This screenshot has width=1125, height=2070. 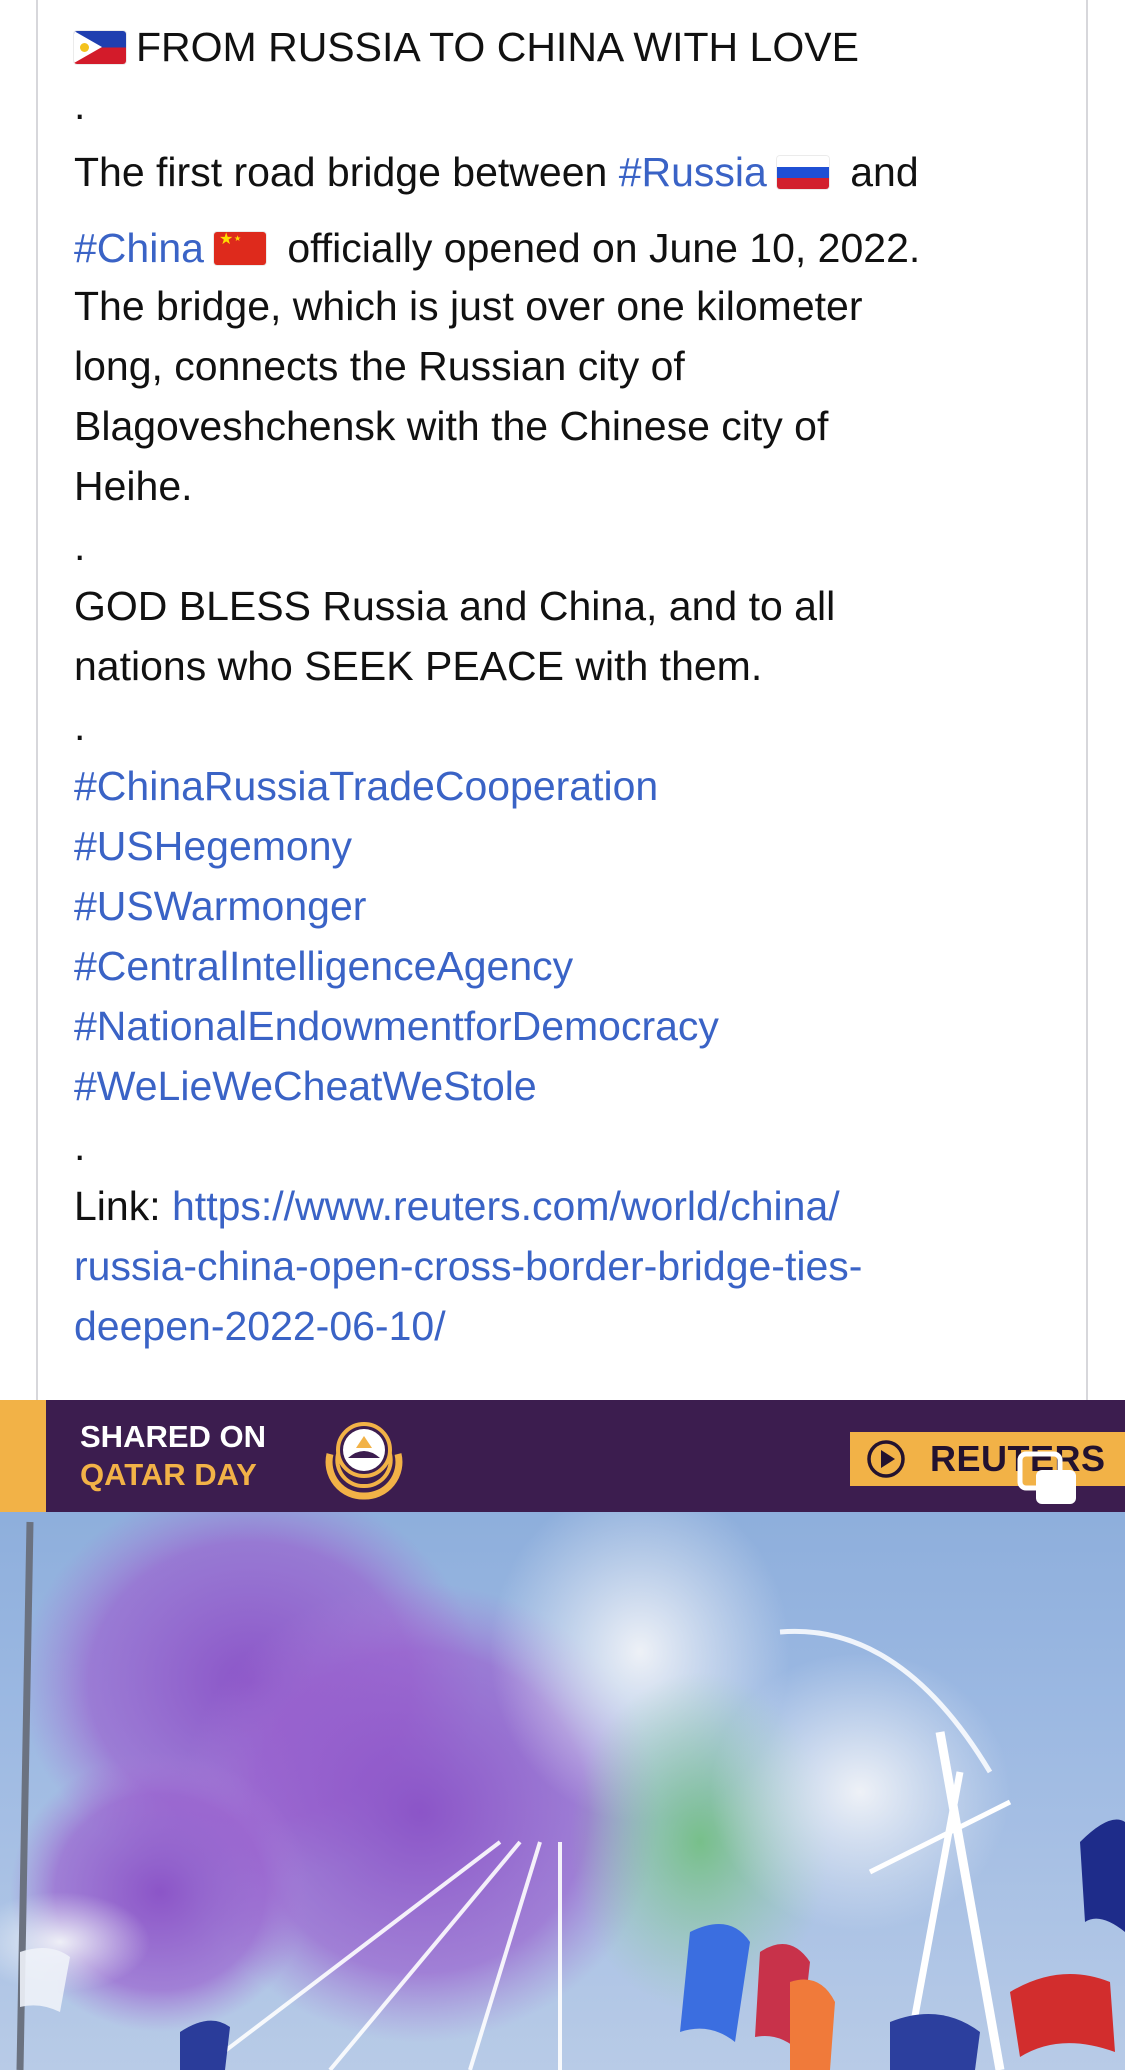 What do you see at coordinates (139, 248) in the screenshot?
I see `hashtag-china: #China` at bounding box center [139, 248].